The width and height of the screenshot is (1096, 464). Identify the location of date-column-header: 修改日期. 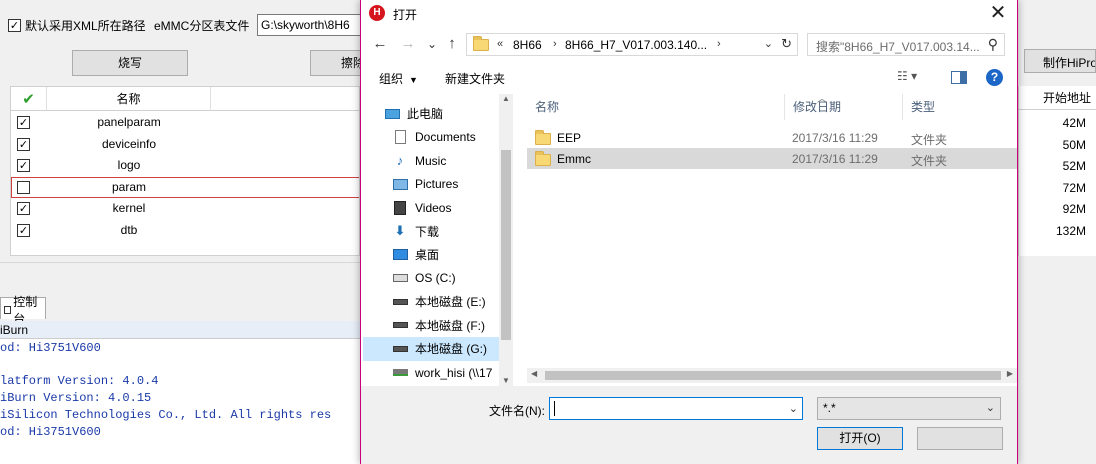
(844, 107).